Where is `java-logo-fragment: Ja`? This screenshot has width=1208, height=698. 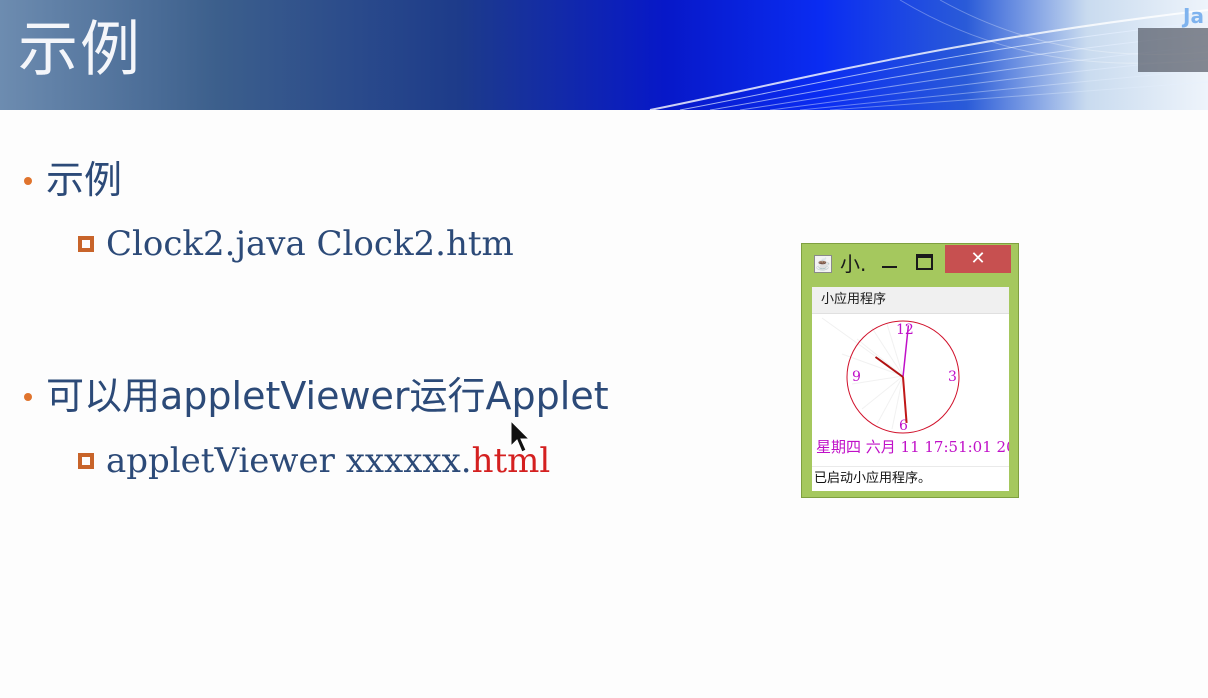
java-logo-fragment: Ja is located at coordinates (1193, 16).